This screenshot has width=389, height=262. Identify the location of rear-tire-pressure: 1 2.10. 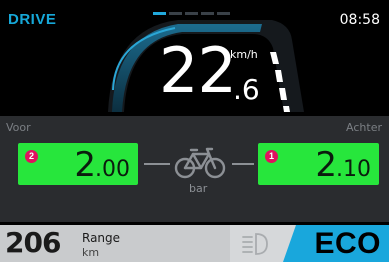
(318, 164).